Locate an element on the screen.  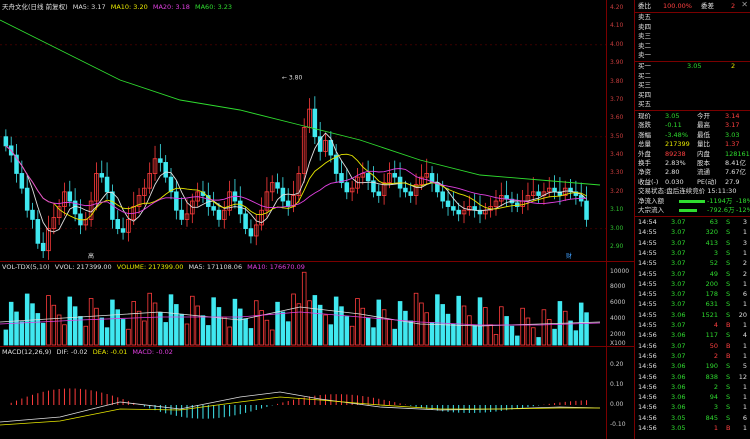
quote-v1: 2.83% is located at coordinates (675, 163).